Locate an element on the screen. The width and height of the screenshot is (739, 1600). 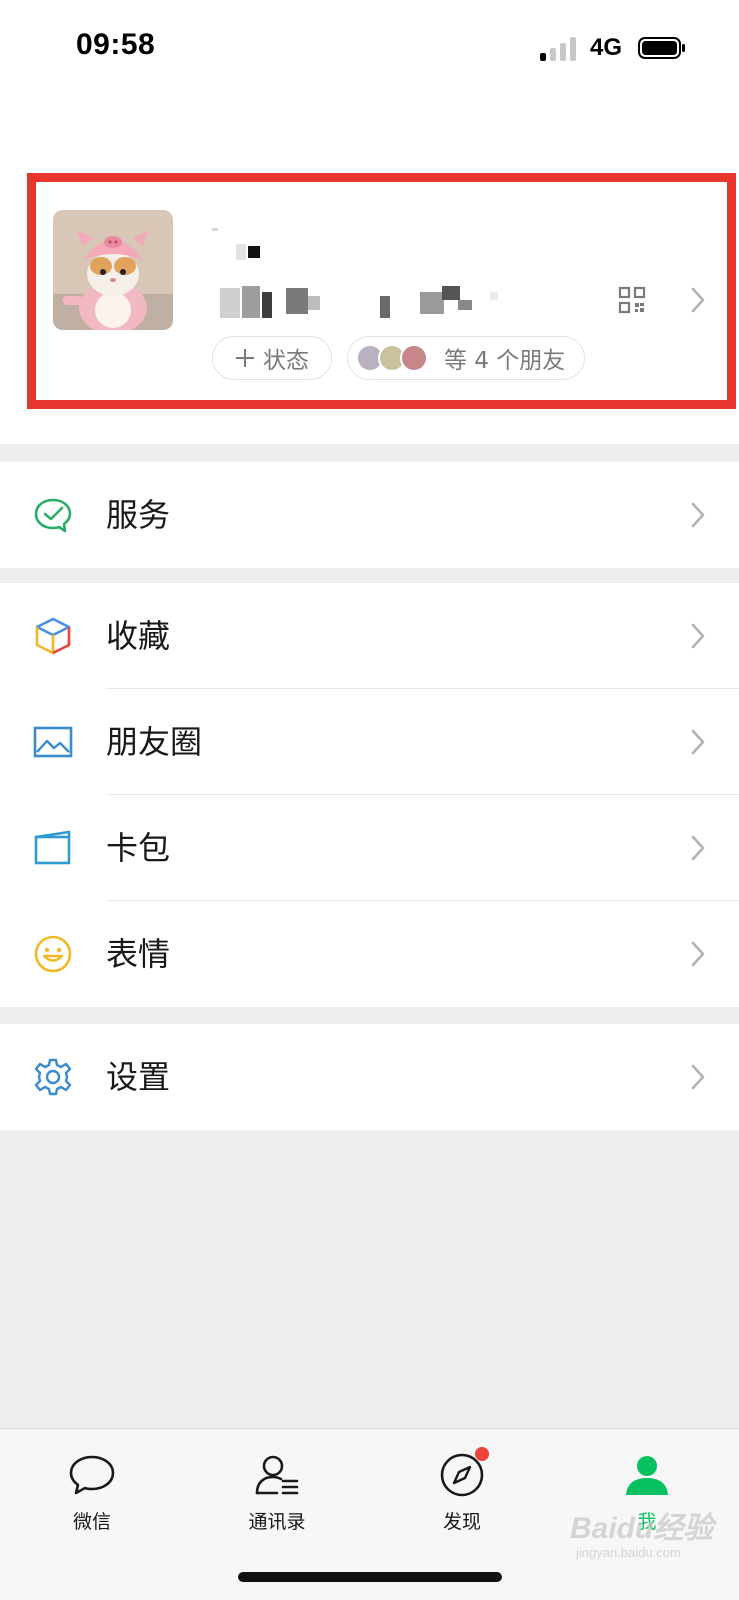
menu-item-settings: 设置 is located at coordinates (369, 1077).